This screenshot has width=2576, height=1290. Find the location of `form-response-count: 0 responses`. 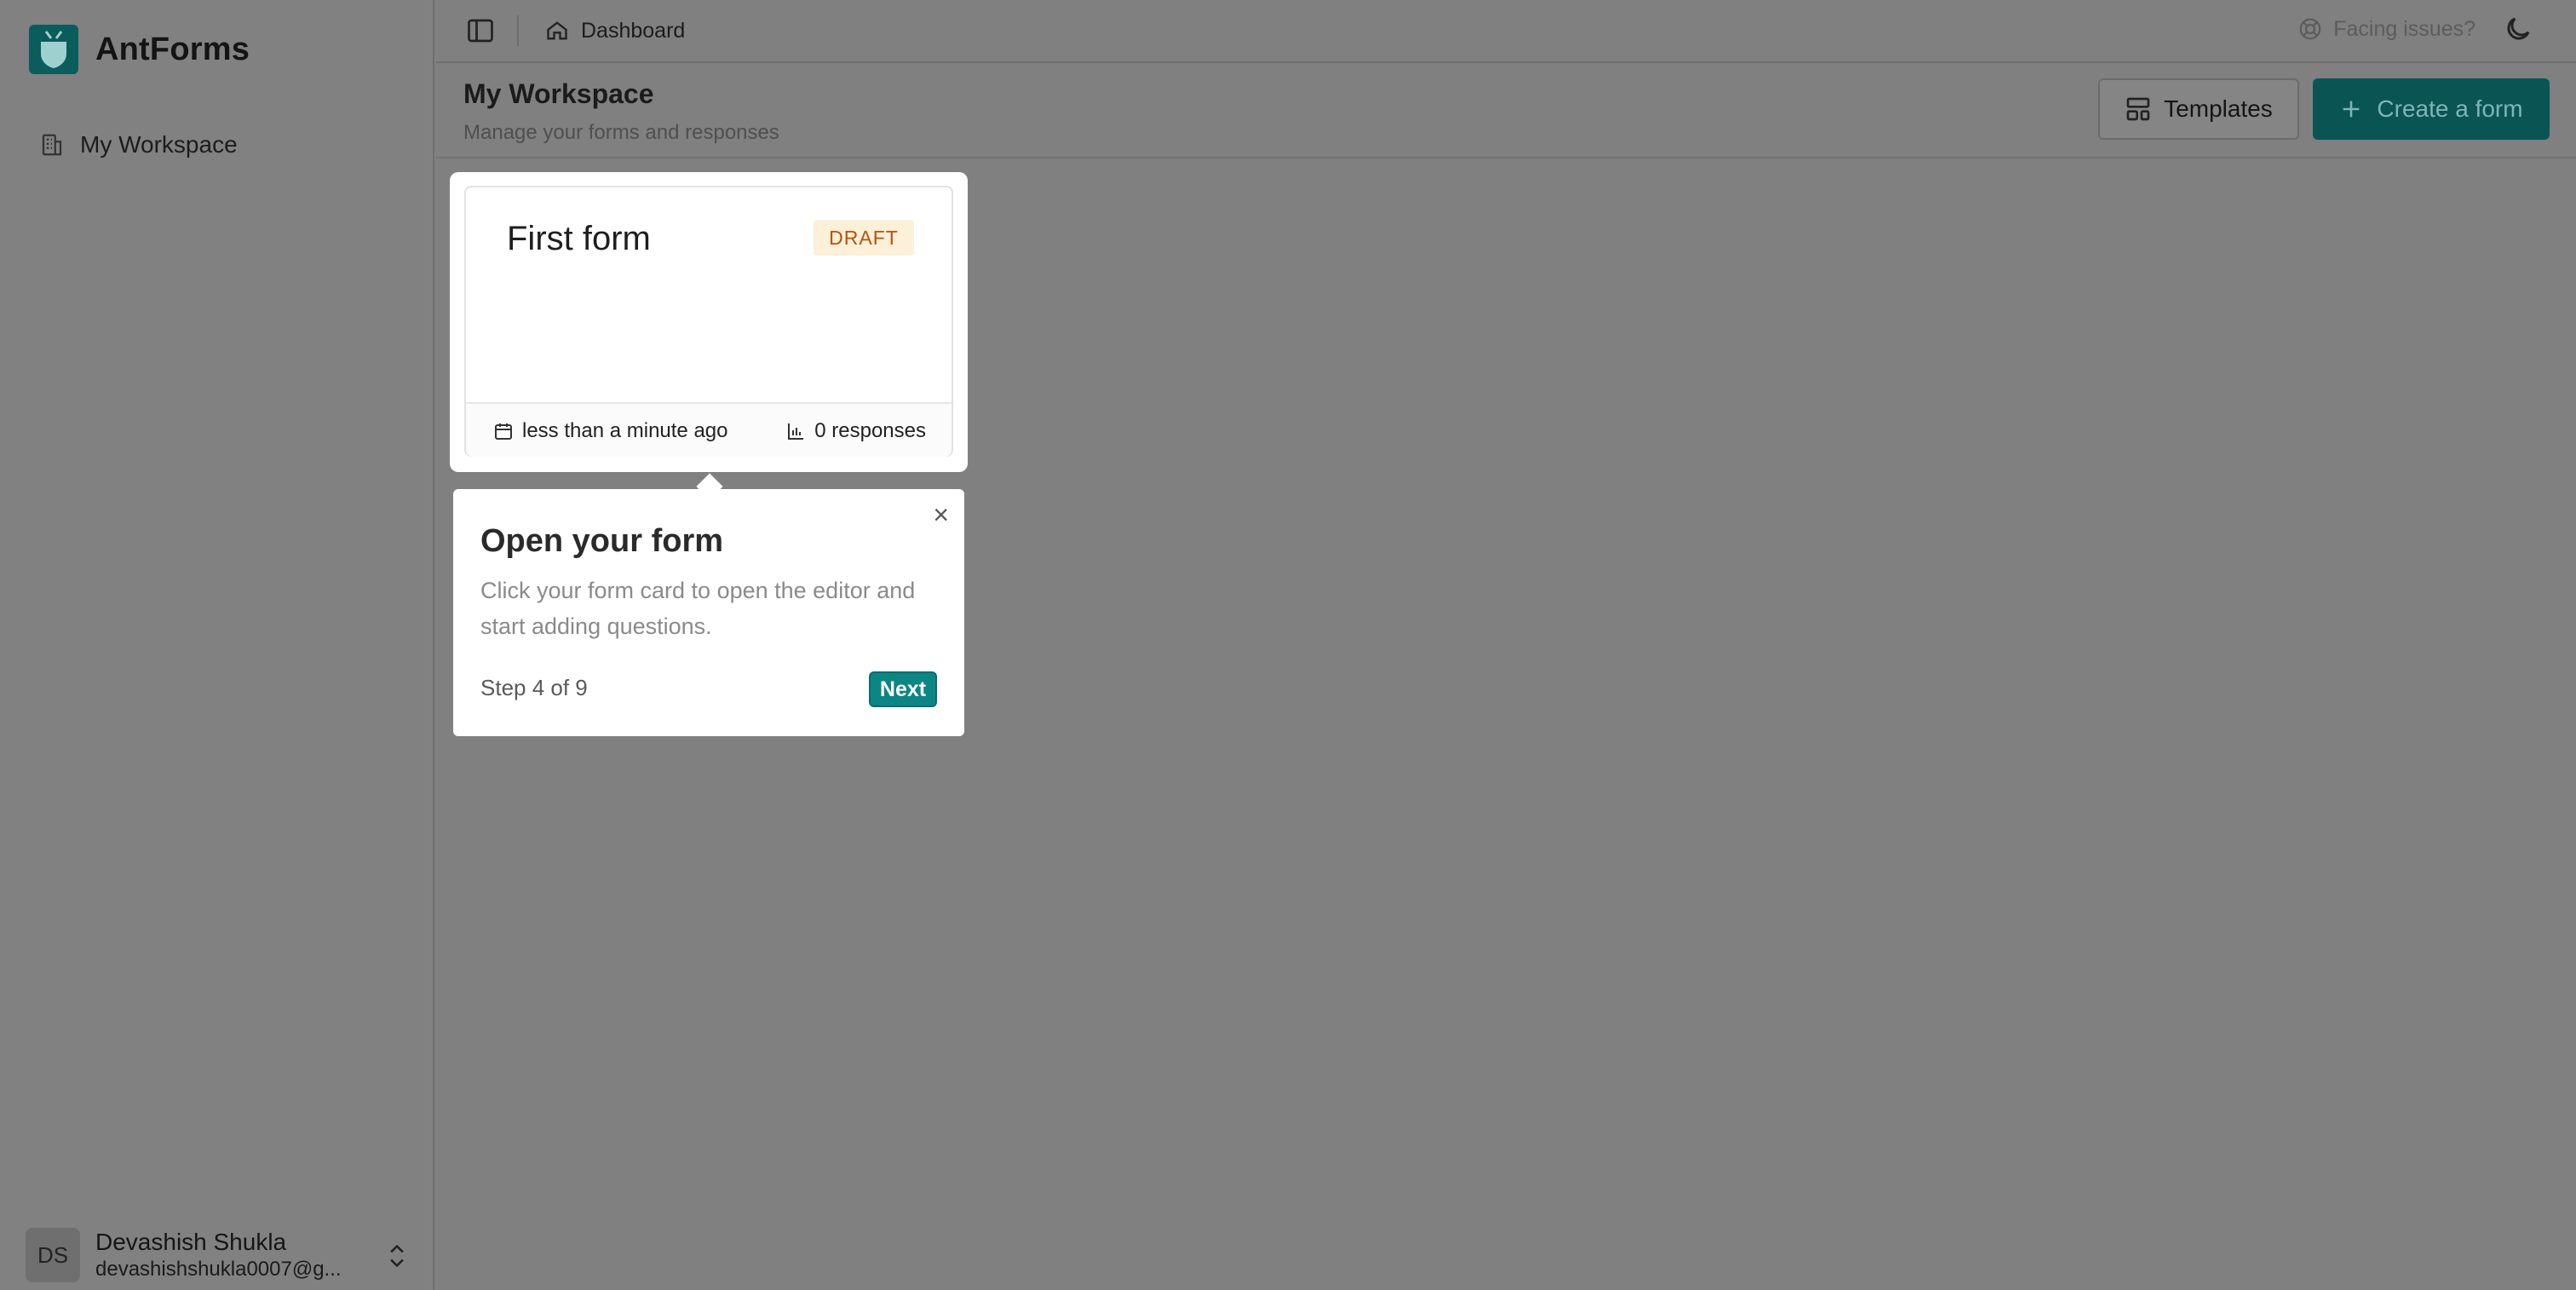

form-response-count: 0 responses is located at coordinates (870, 431).